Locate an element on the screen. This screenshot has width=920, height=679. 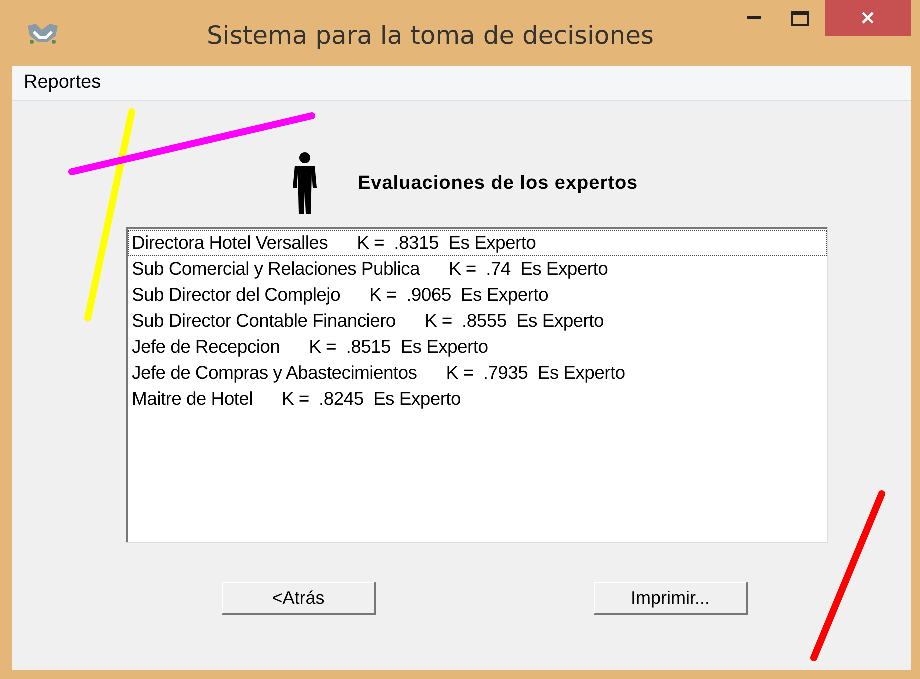
push-button: <Atrás is located at coordinates (299, 598).